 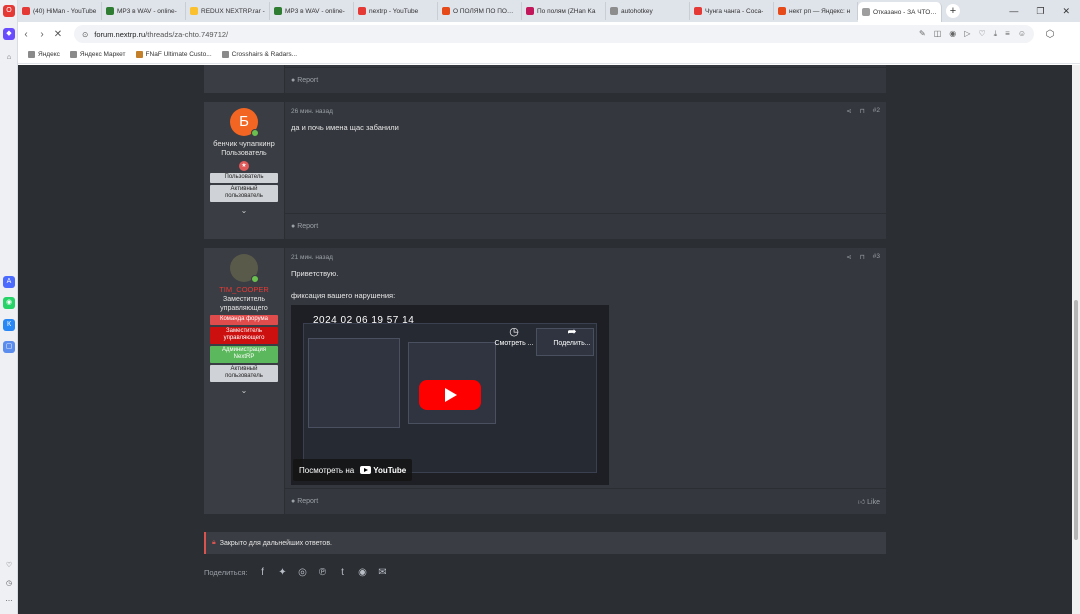 What do you see at coordinates (564, 11) in the screenshot?
I see `browser-tab: По полям (ZHan Ka` at bounding box center [564, 11].